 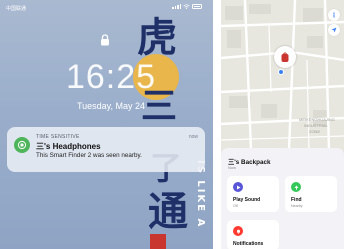 What do you see at coordinates (232, 167) in the screenshot?
I see `item-subtitle: Now` at bounding box center [232, 167].